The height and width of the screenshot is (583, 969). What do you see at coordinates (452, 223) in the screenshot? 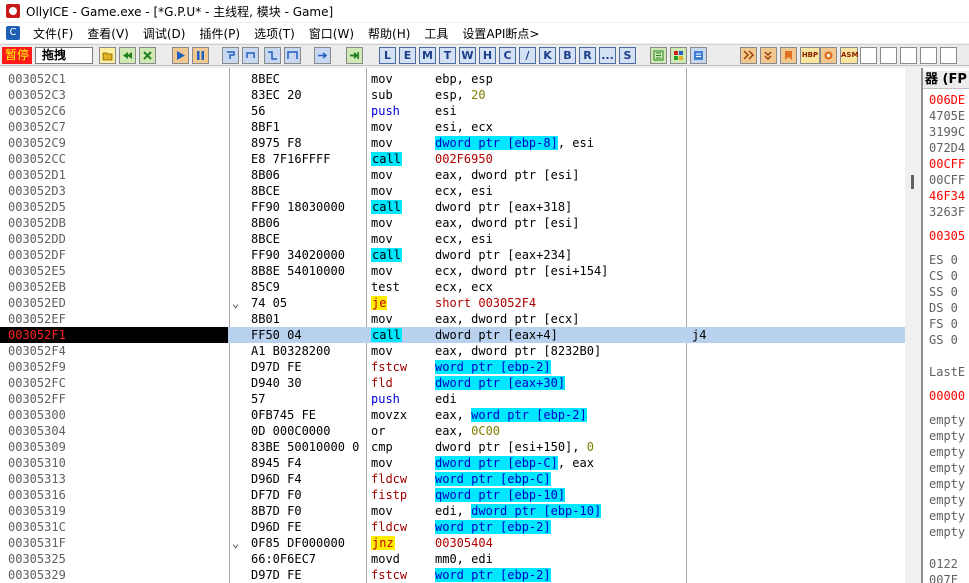
I see `disasm-row: 003052DB 8B06 mov eax, dword ptr [esi]` at bounding box center [452, 223].